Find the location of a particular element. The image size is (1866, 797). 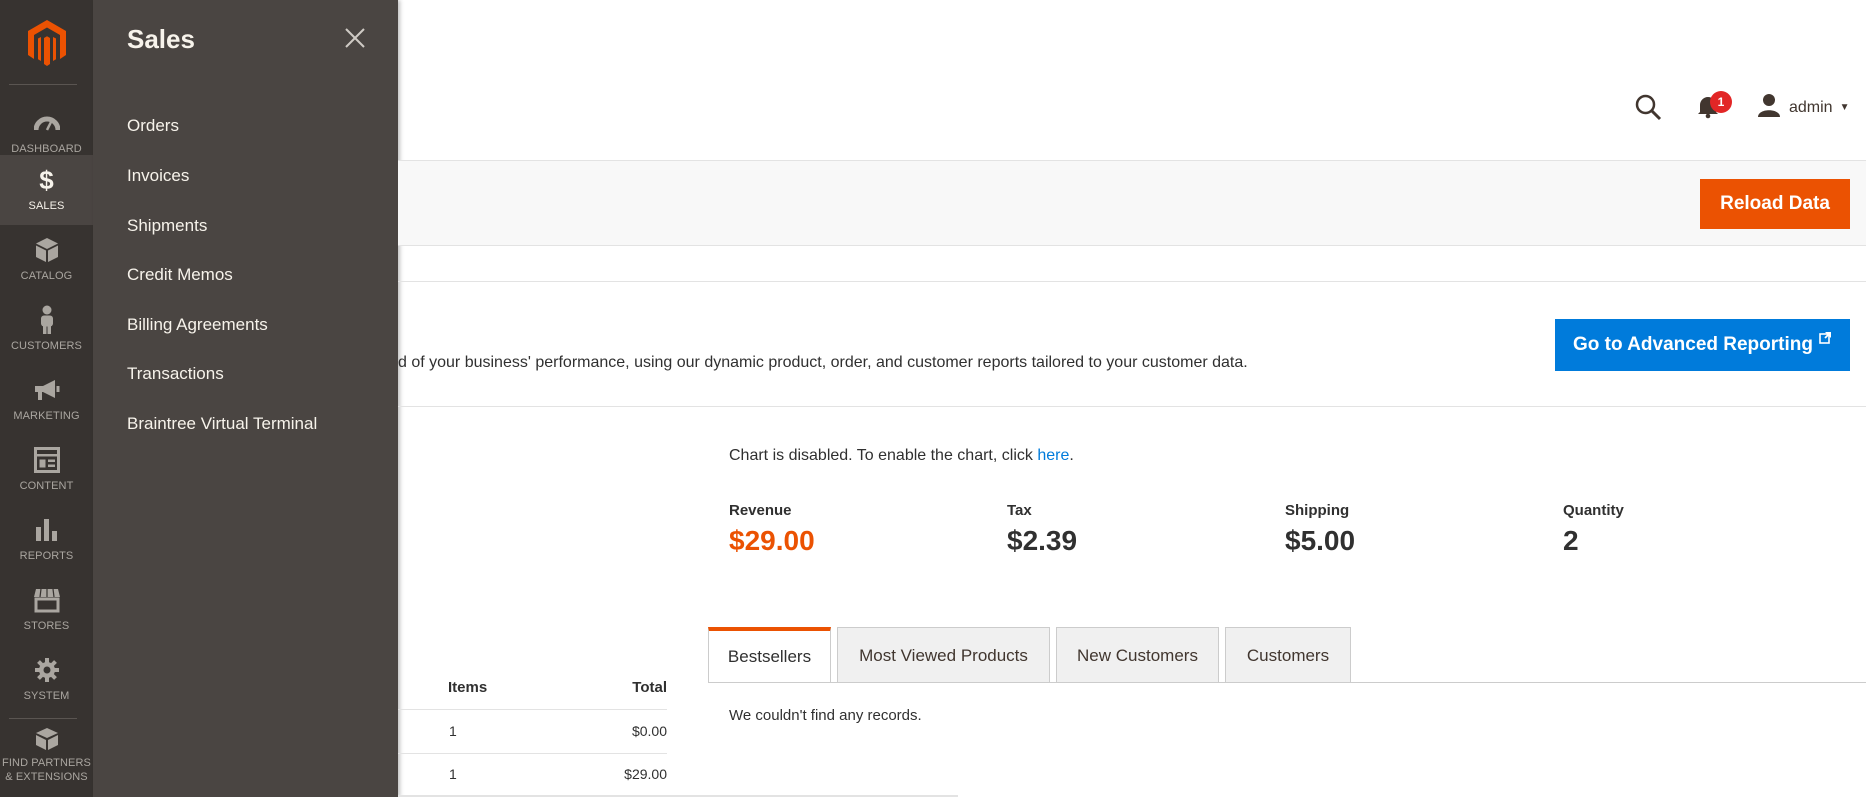

submenu-item-invoices: Invoices is located at coordinates (158, 176).